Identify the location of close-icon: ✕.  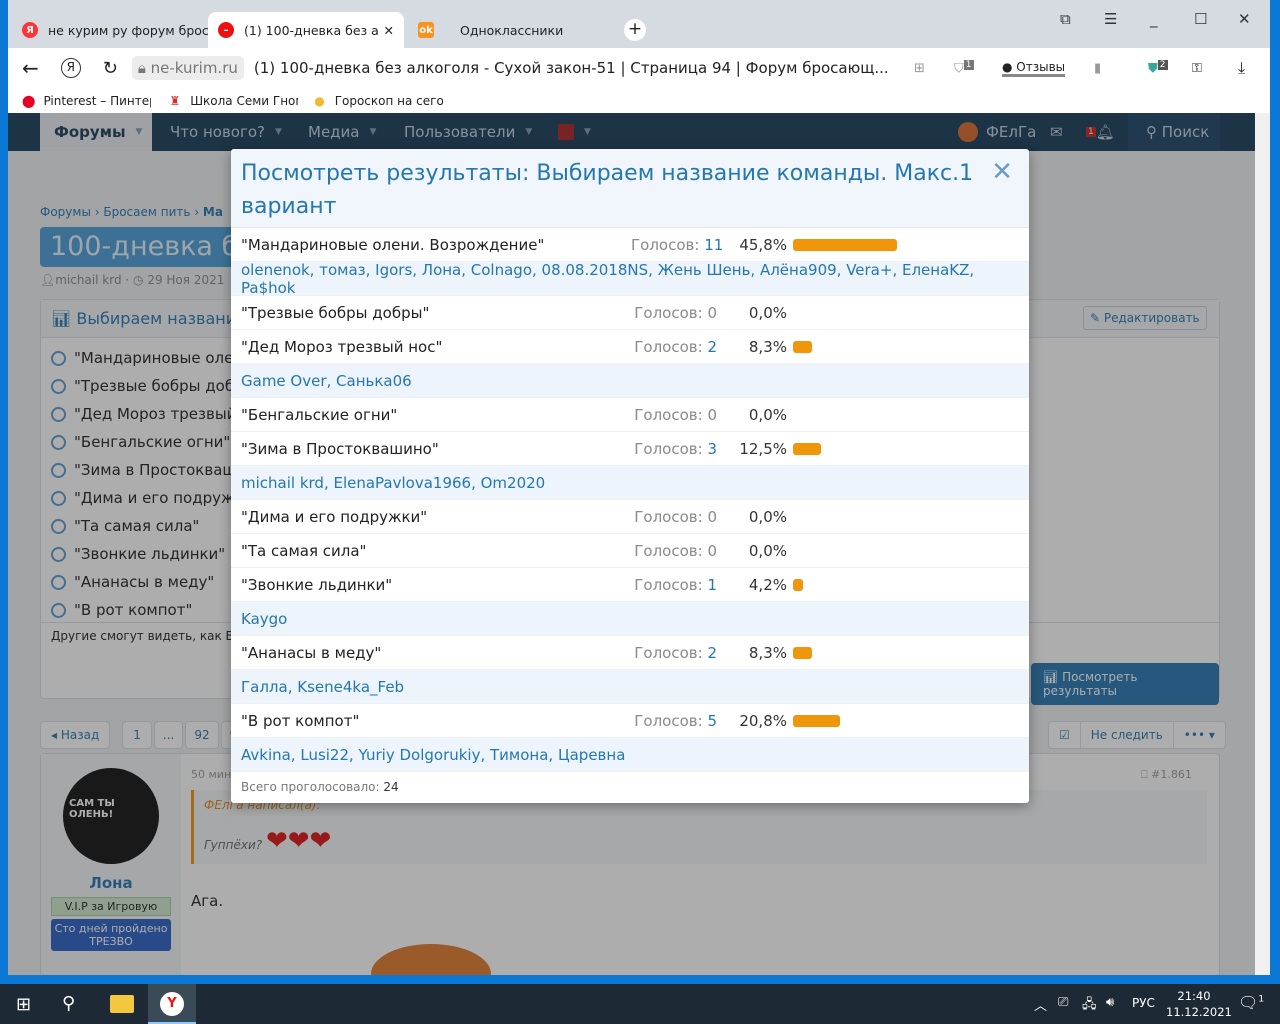
(1002, 172).